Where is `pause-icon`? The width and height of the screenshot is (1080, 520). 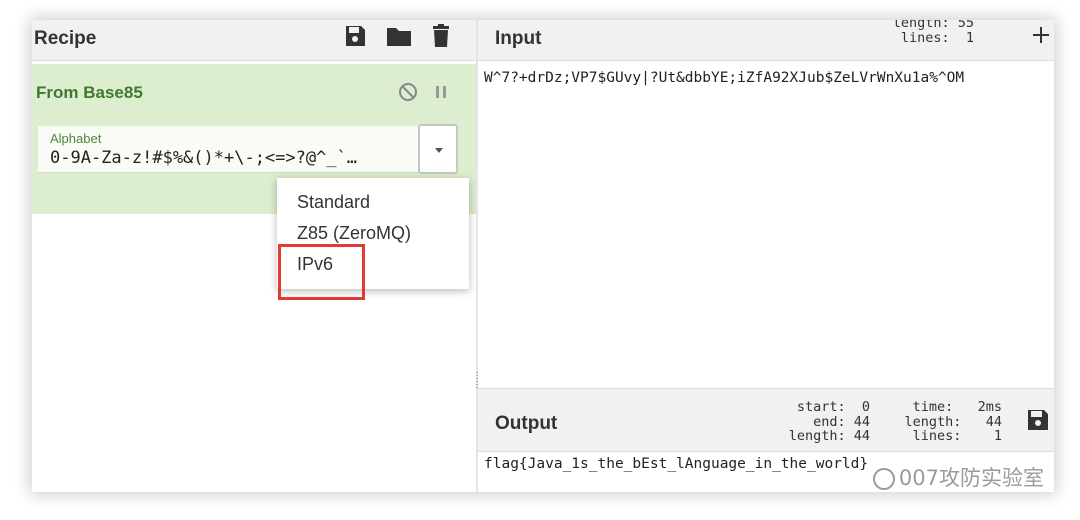
pause-icon is located at coordinates (441, 92).